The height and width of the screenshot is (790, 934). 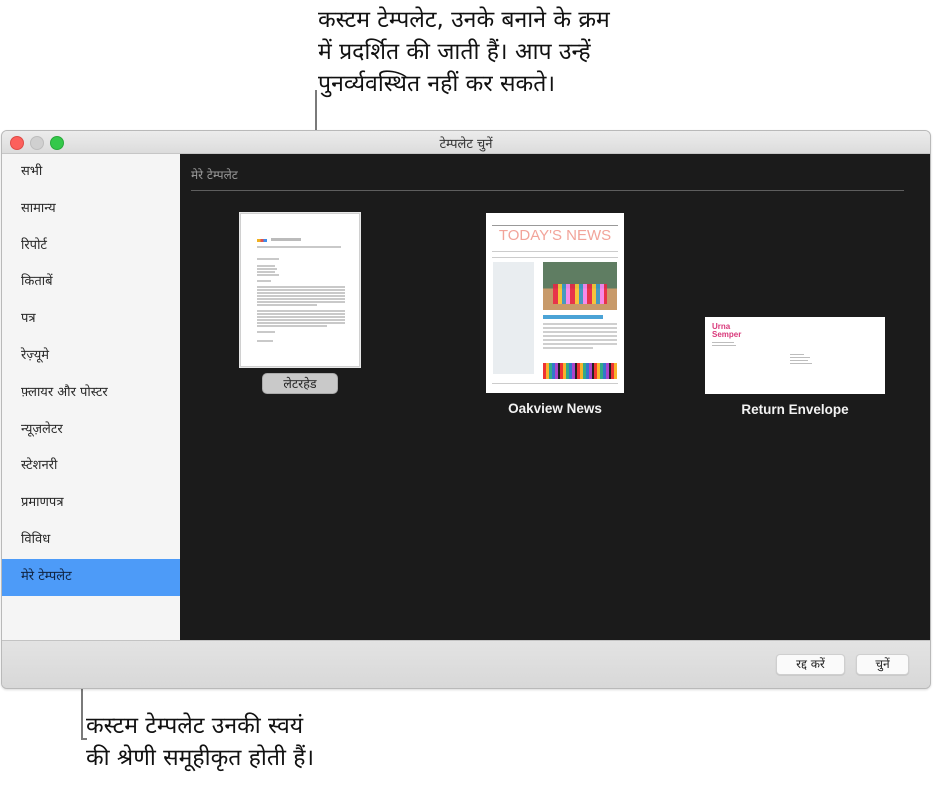 What do you see at coordinates (91, 540) in the screenshot?
I see `sidebar-item-miscellaneous: विविध` at bounding box center [91, 540].